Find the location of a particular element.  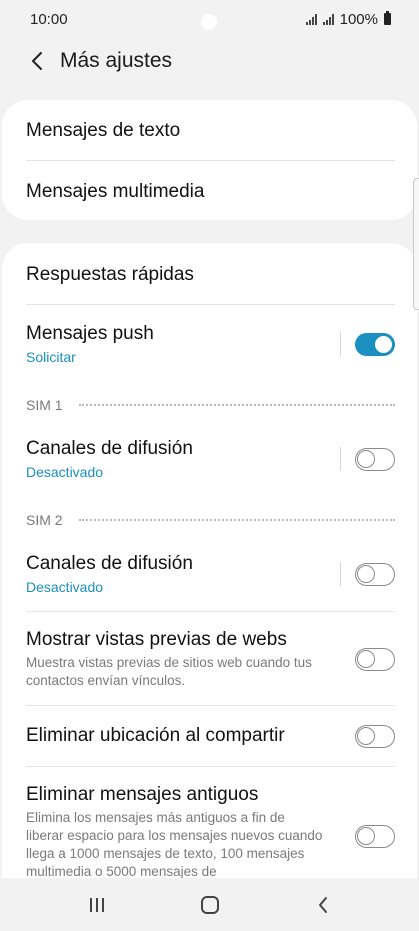

broadcast-channels-sim1-item: Canales de difusión Desactivado is located at coordinates (210, 459).